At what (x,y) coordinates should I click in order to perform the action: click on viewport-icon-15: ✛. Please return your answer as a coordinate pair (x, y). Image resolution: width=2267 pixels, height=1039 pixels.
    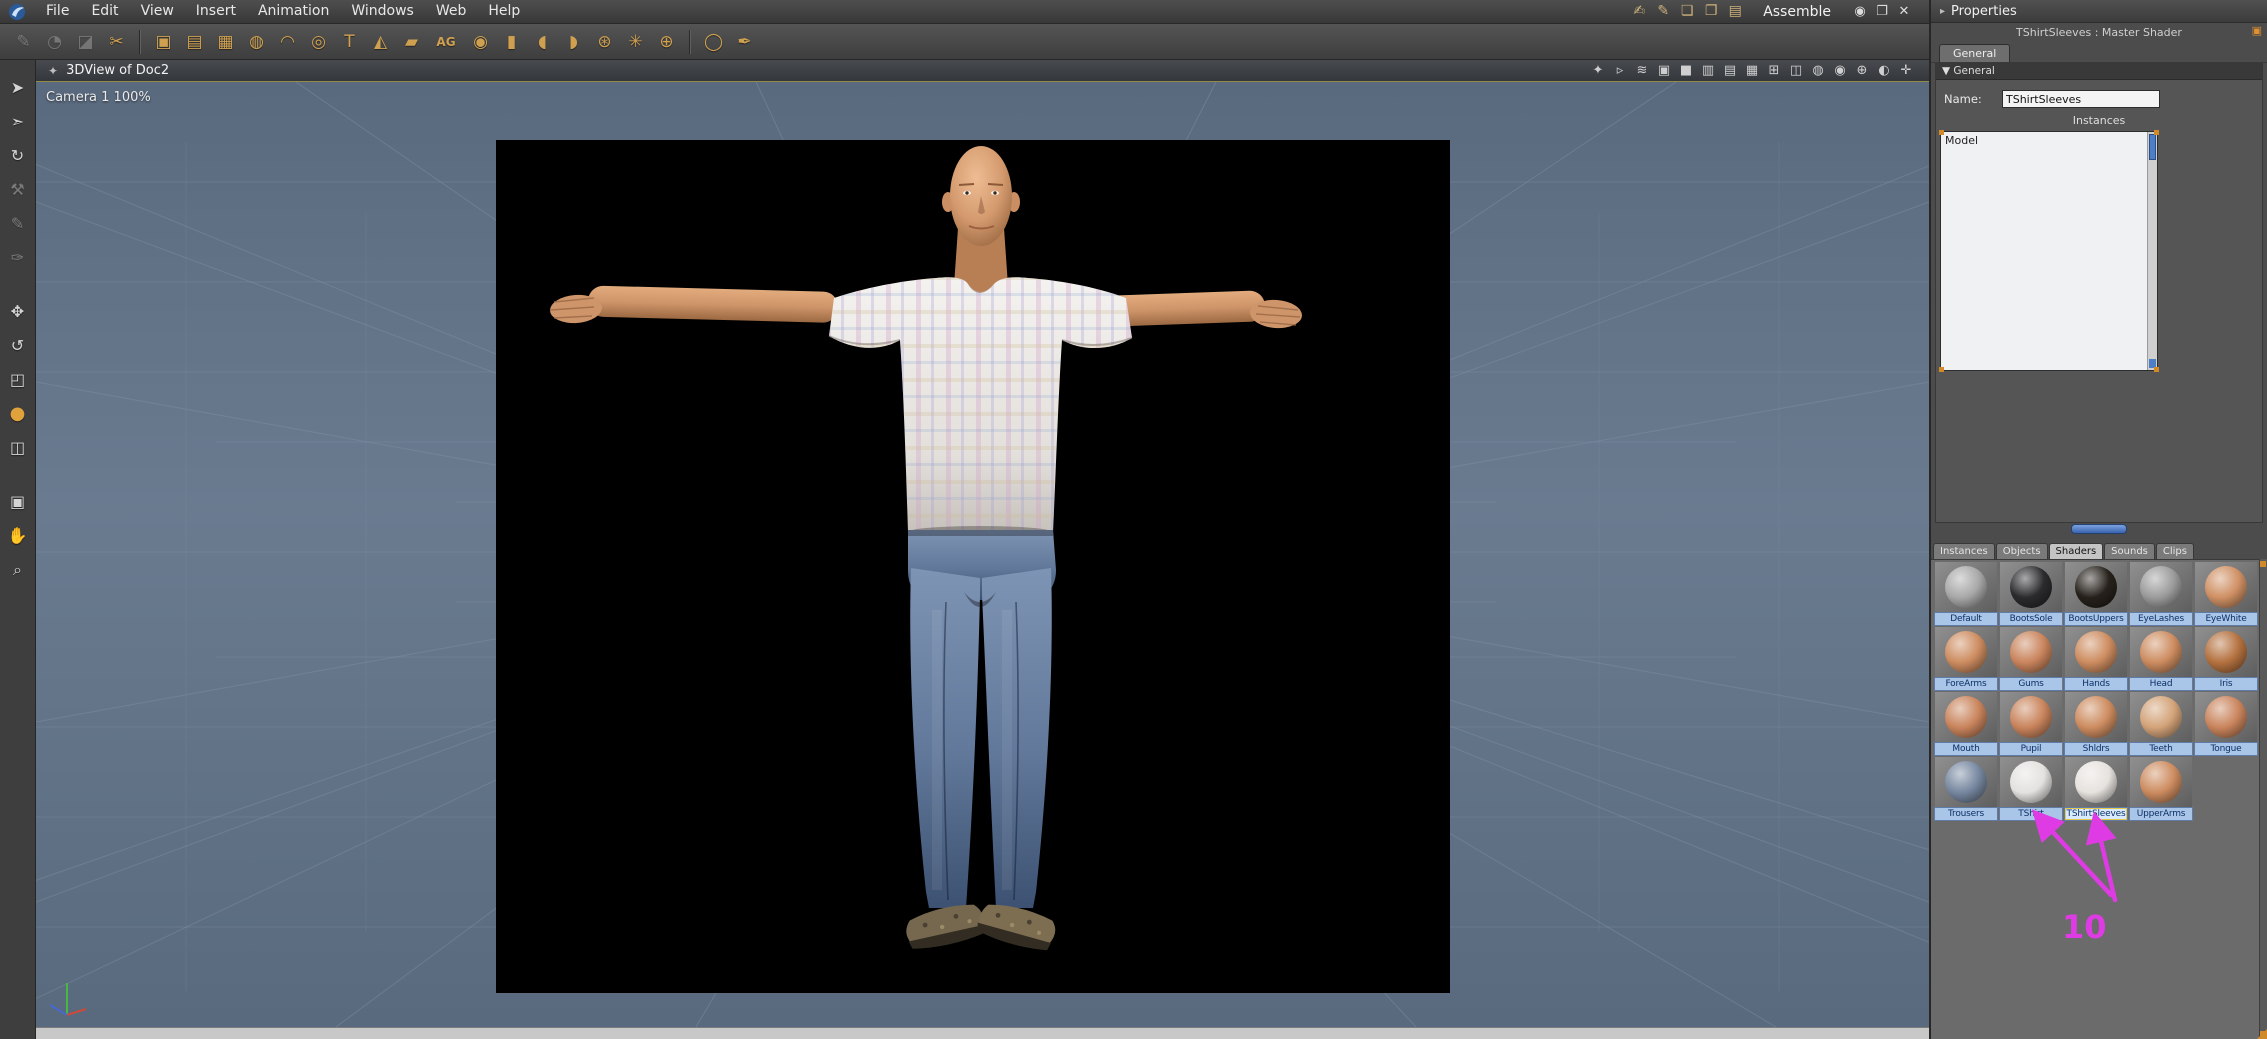
    Looking at the image, I should click on (1906, 70).